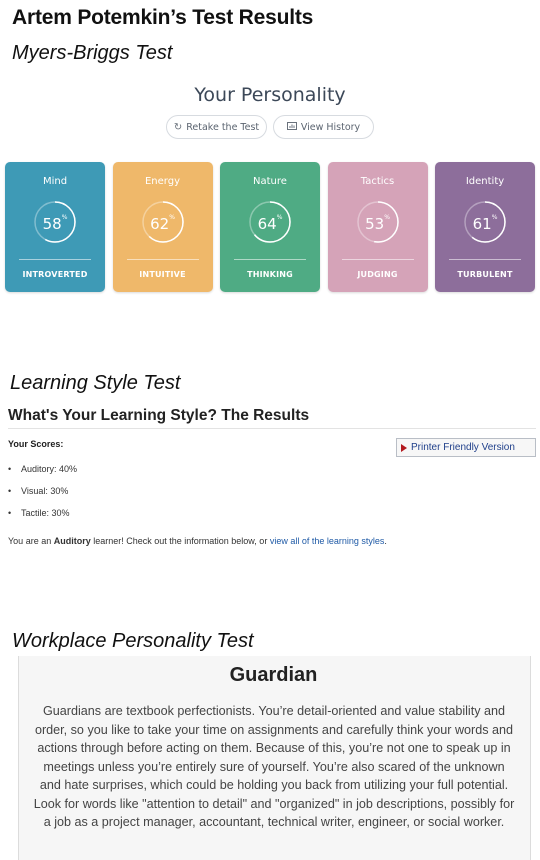 This screenshot has width=540, height=860. I want to click on card-trait: TURBULENT, so click(485, 274).